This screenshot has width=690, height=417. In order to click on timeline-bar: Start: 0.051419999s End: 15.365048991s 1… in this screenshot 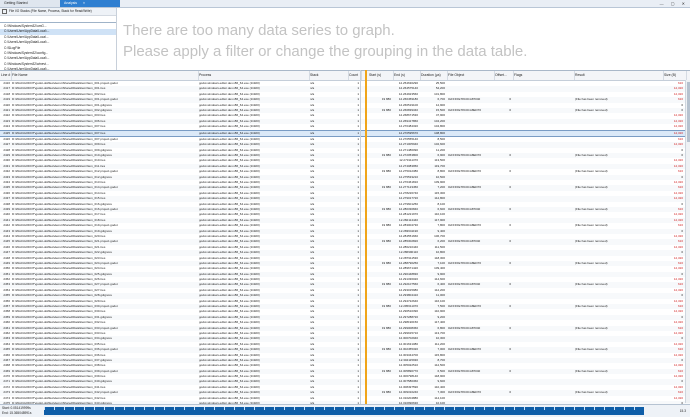, I will do `click(345, 410)`.